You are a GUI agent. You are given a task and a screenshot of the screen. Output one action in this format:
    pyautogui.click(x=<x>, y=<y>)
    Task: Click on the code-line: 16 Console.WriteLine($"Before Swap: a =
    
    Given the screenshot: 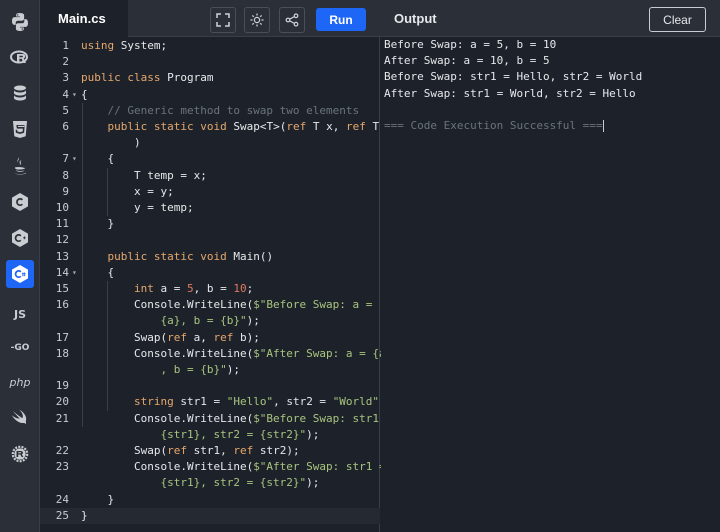 What is the action you would take?
    pyautogui.click(x=210, y=305)
    